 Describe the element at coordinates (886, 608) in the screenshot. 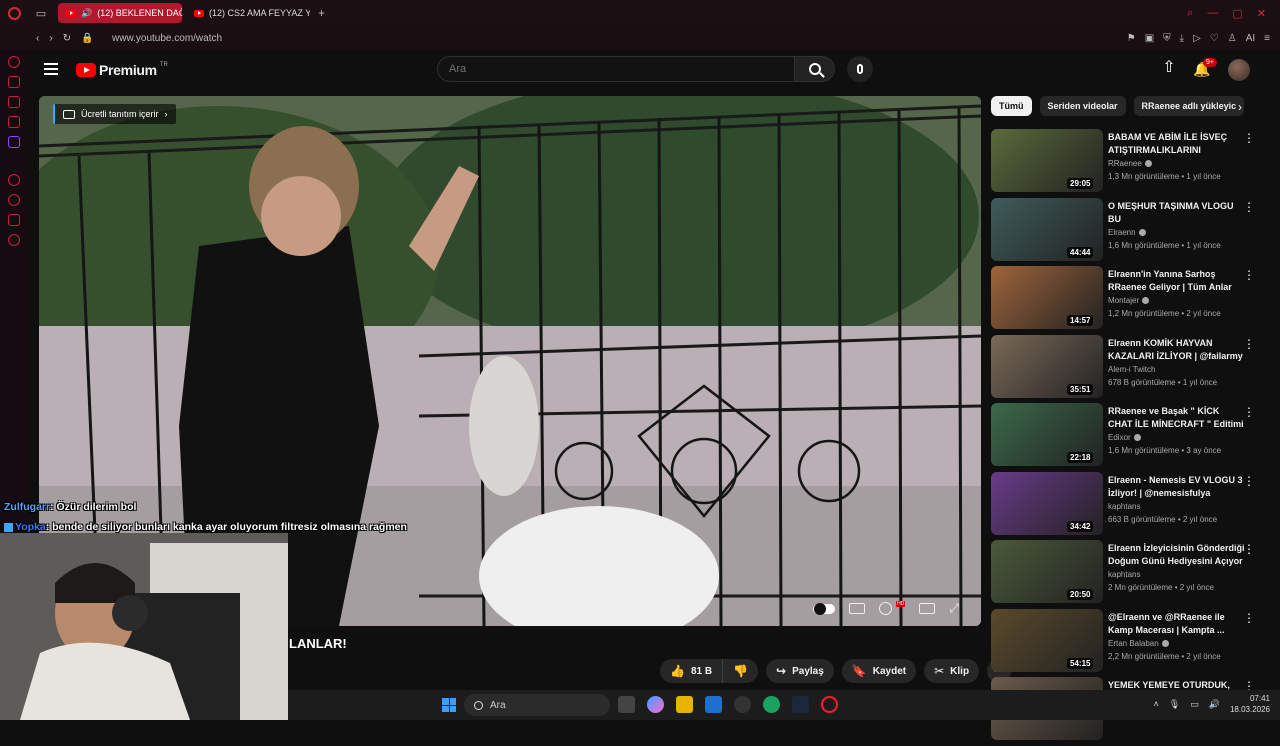

I see `settings-gear-icon` at that location.